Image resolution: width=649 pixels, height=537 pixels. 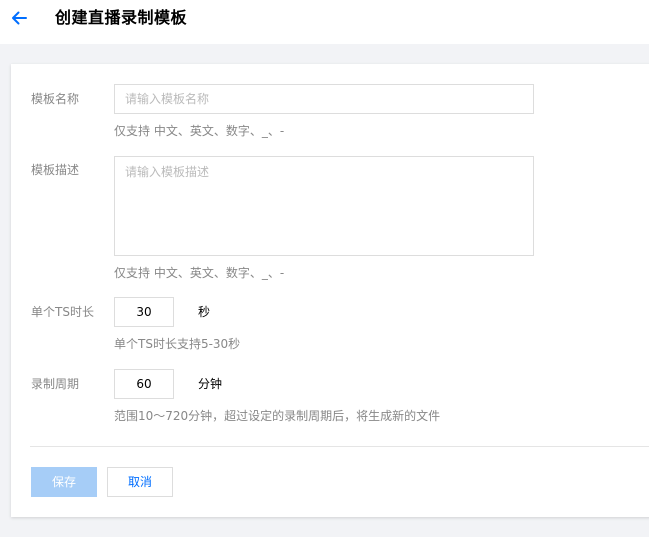 What do you see at coordinates (140, 482) in the screenshot?
I see `cancel-button: 取消` at bounding box center [140, 482].